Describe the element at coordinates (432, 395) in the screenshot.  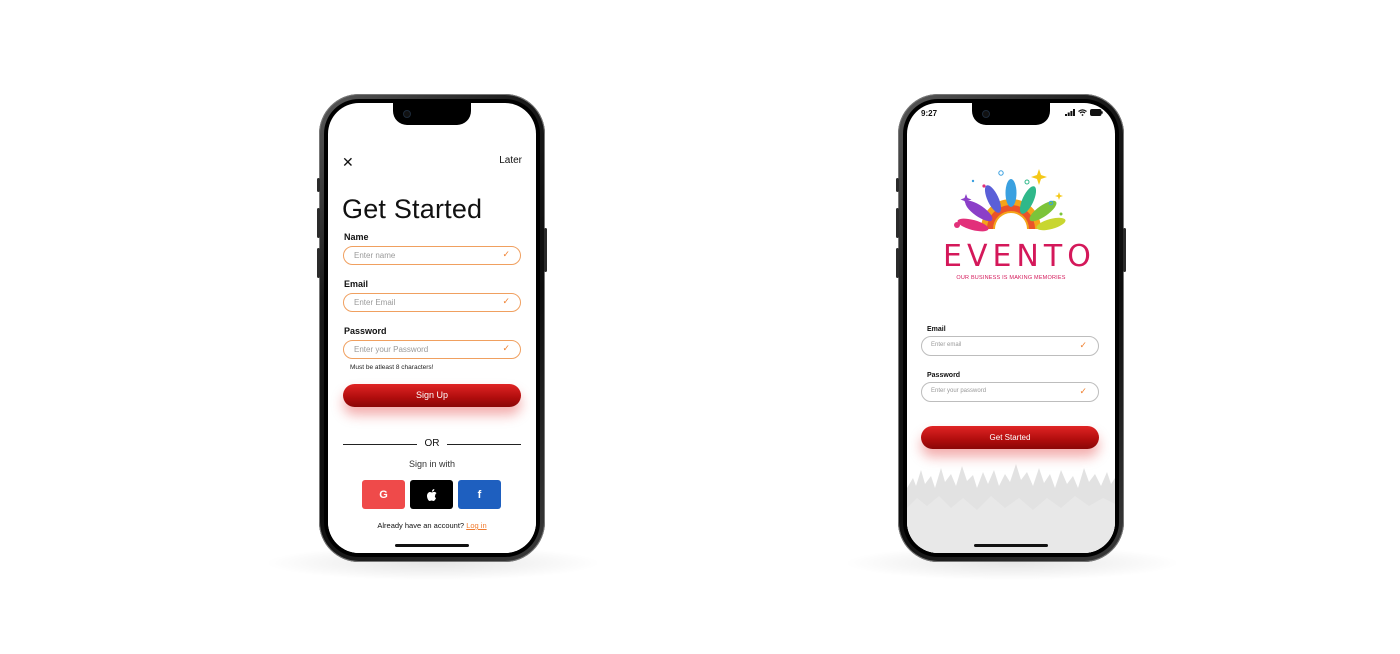
I see `sign-up-button: Sign Up` at that location.